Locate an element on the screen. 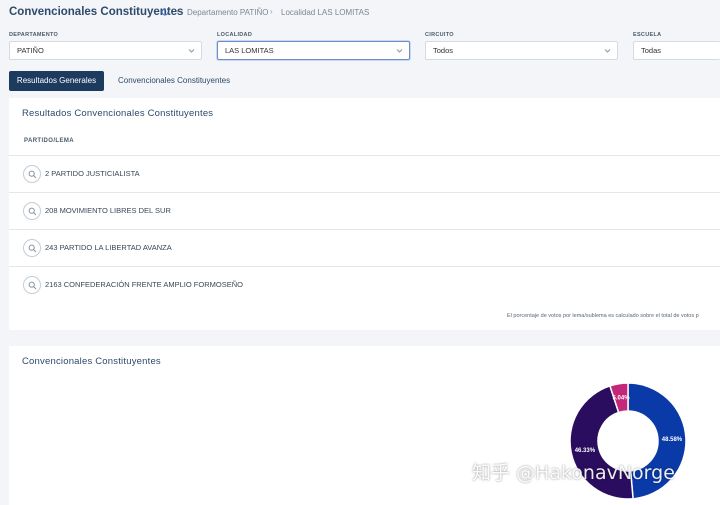 This screenshot has height=505, width=720. departamento-label: DEPARTAMENTO is located at coordinates (34, 35).